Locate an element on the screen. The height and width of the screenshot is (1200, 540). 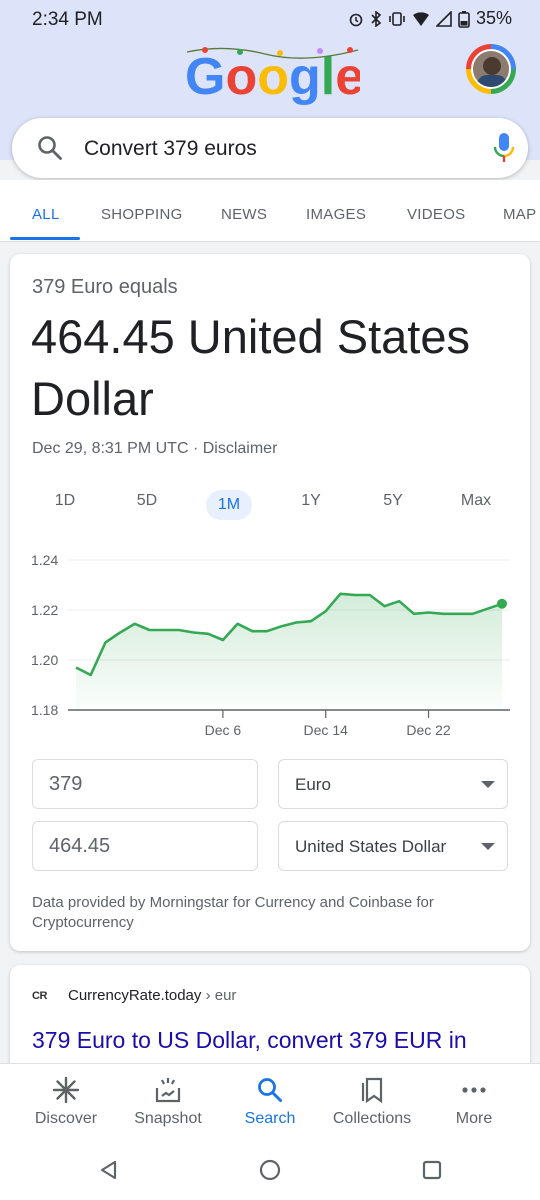
nav-snapshot: Snapshot is located at coordinates (168, 1104).